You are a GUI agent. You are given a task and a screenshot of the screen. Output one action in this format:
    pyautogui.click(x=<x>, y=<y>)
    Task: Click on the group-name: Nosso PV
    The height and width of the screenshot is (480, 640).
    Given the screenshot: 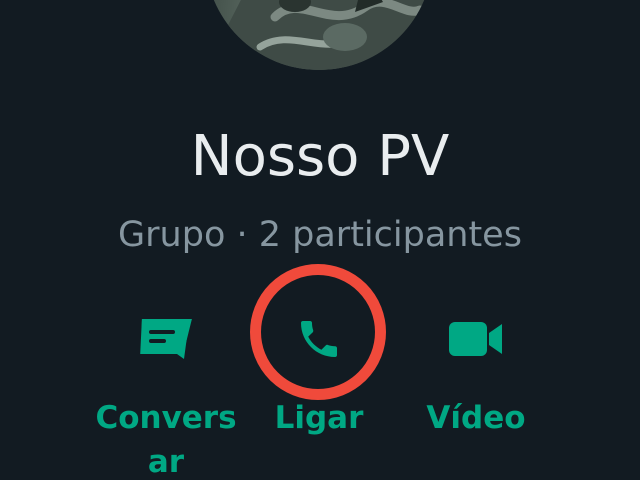 What is the action you would take?
    pyautogui.click(x=320, y=156)
    